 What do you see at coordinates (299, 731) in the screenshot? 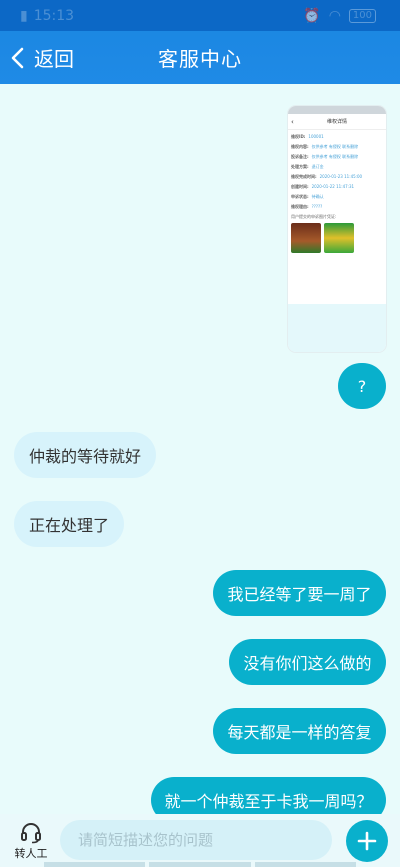
I see `message-bubble-sent: 每天都是一样的答复` at bounding box center [299, 731].